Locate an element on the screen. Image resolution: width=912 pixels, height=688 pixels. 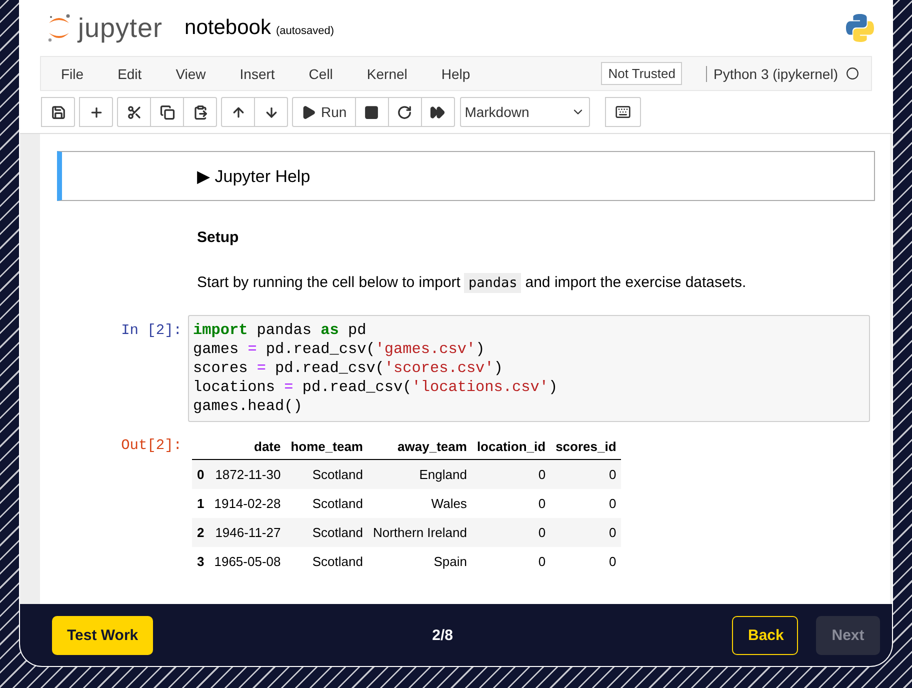
trust-button: Not Trusted is located at coordinates (641, 73).